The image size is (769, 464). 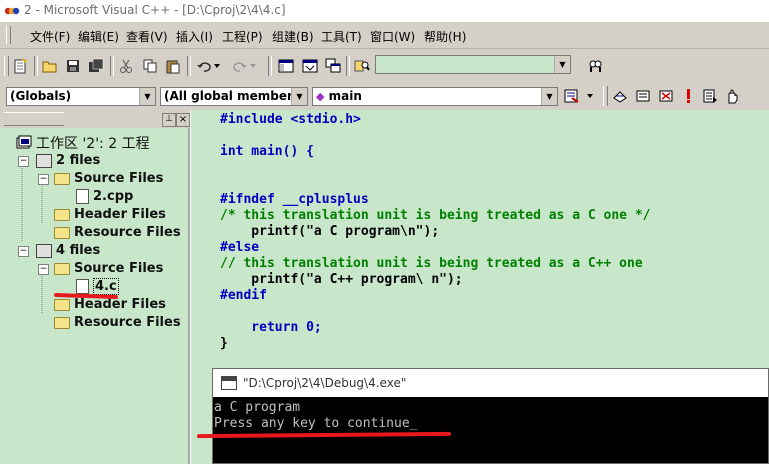 I want to click on find-icon, so click(x=595, y=66).